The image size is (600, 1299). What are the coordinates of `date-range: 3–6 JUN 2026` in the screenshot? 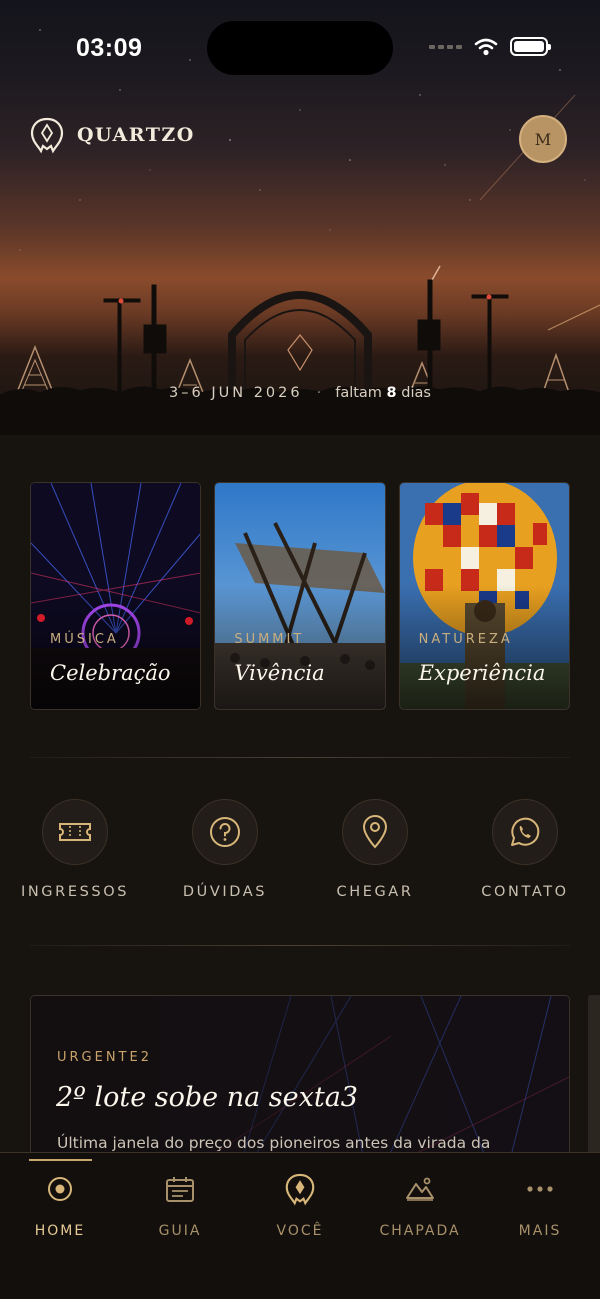 It's located at (236, 393).